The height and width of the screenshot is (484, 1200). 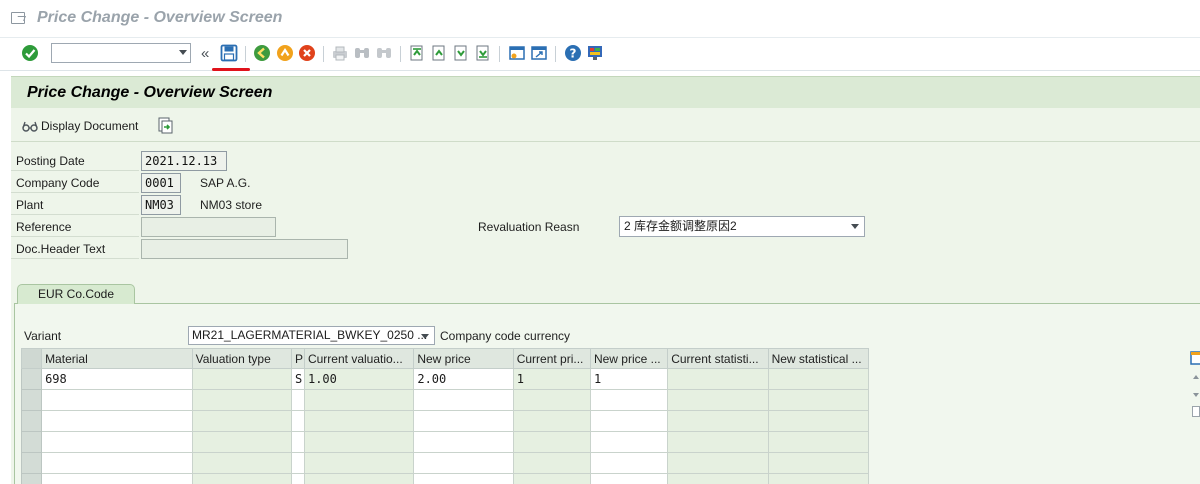 What do you see at coordinates (18, 18) in the screenshot?
I see `exit-transaction-icon` at bounding box center [18, 18].